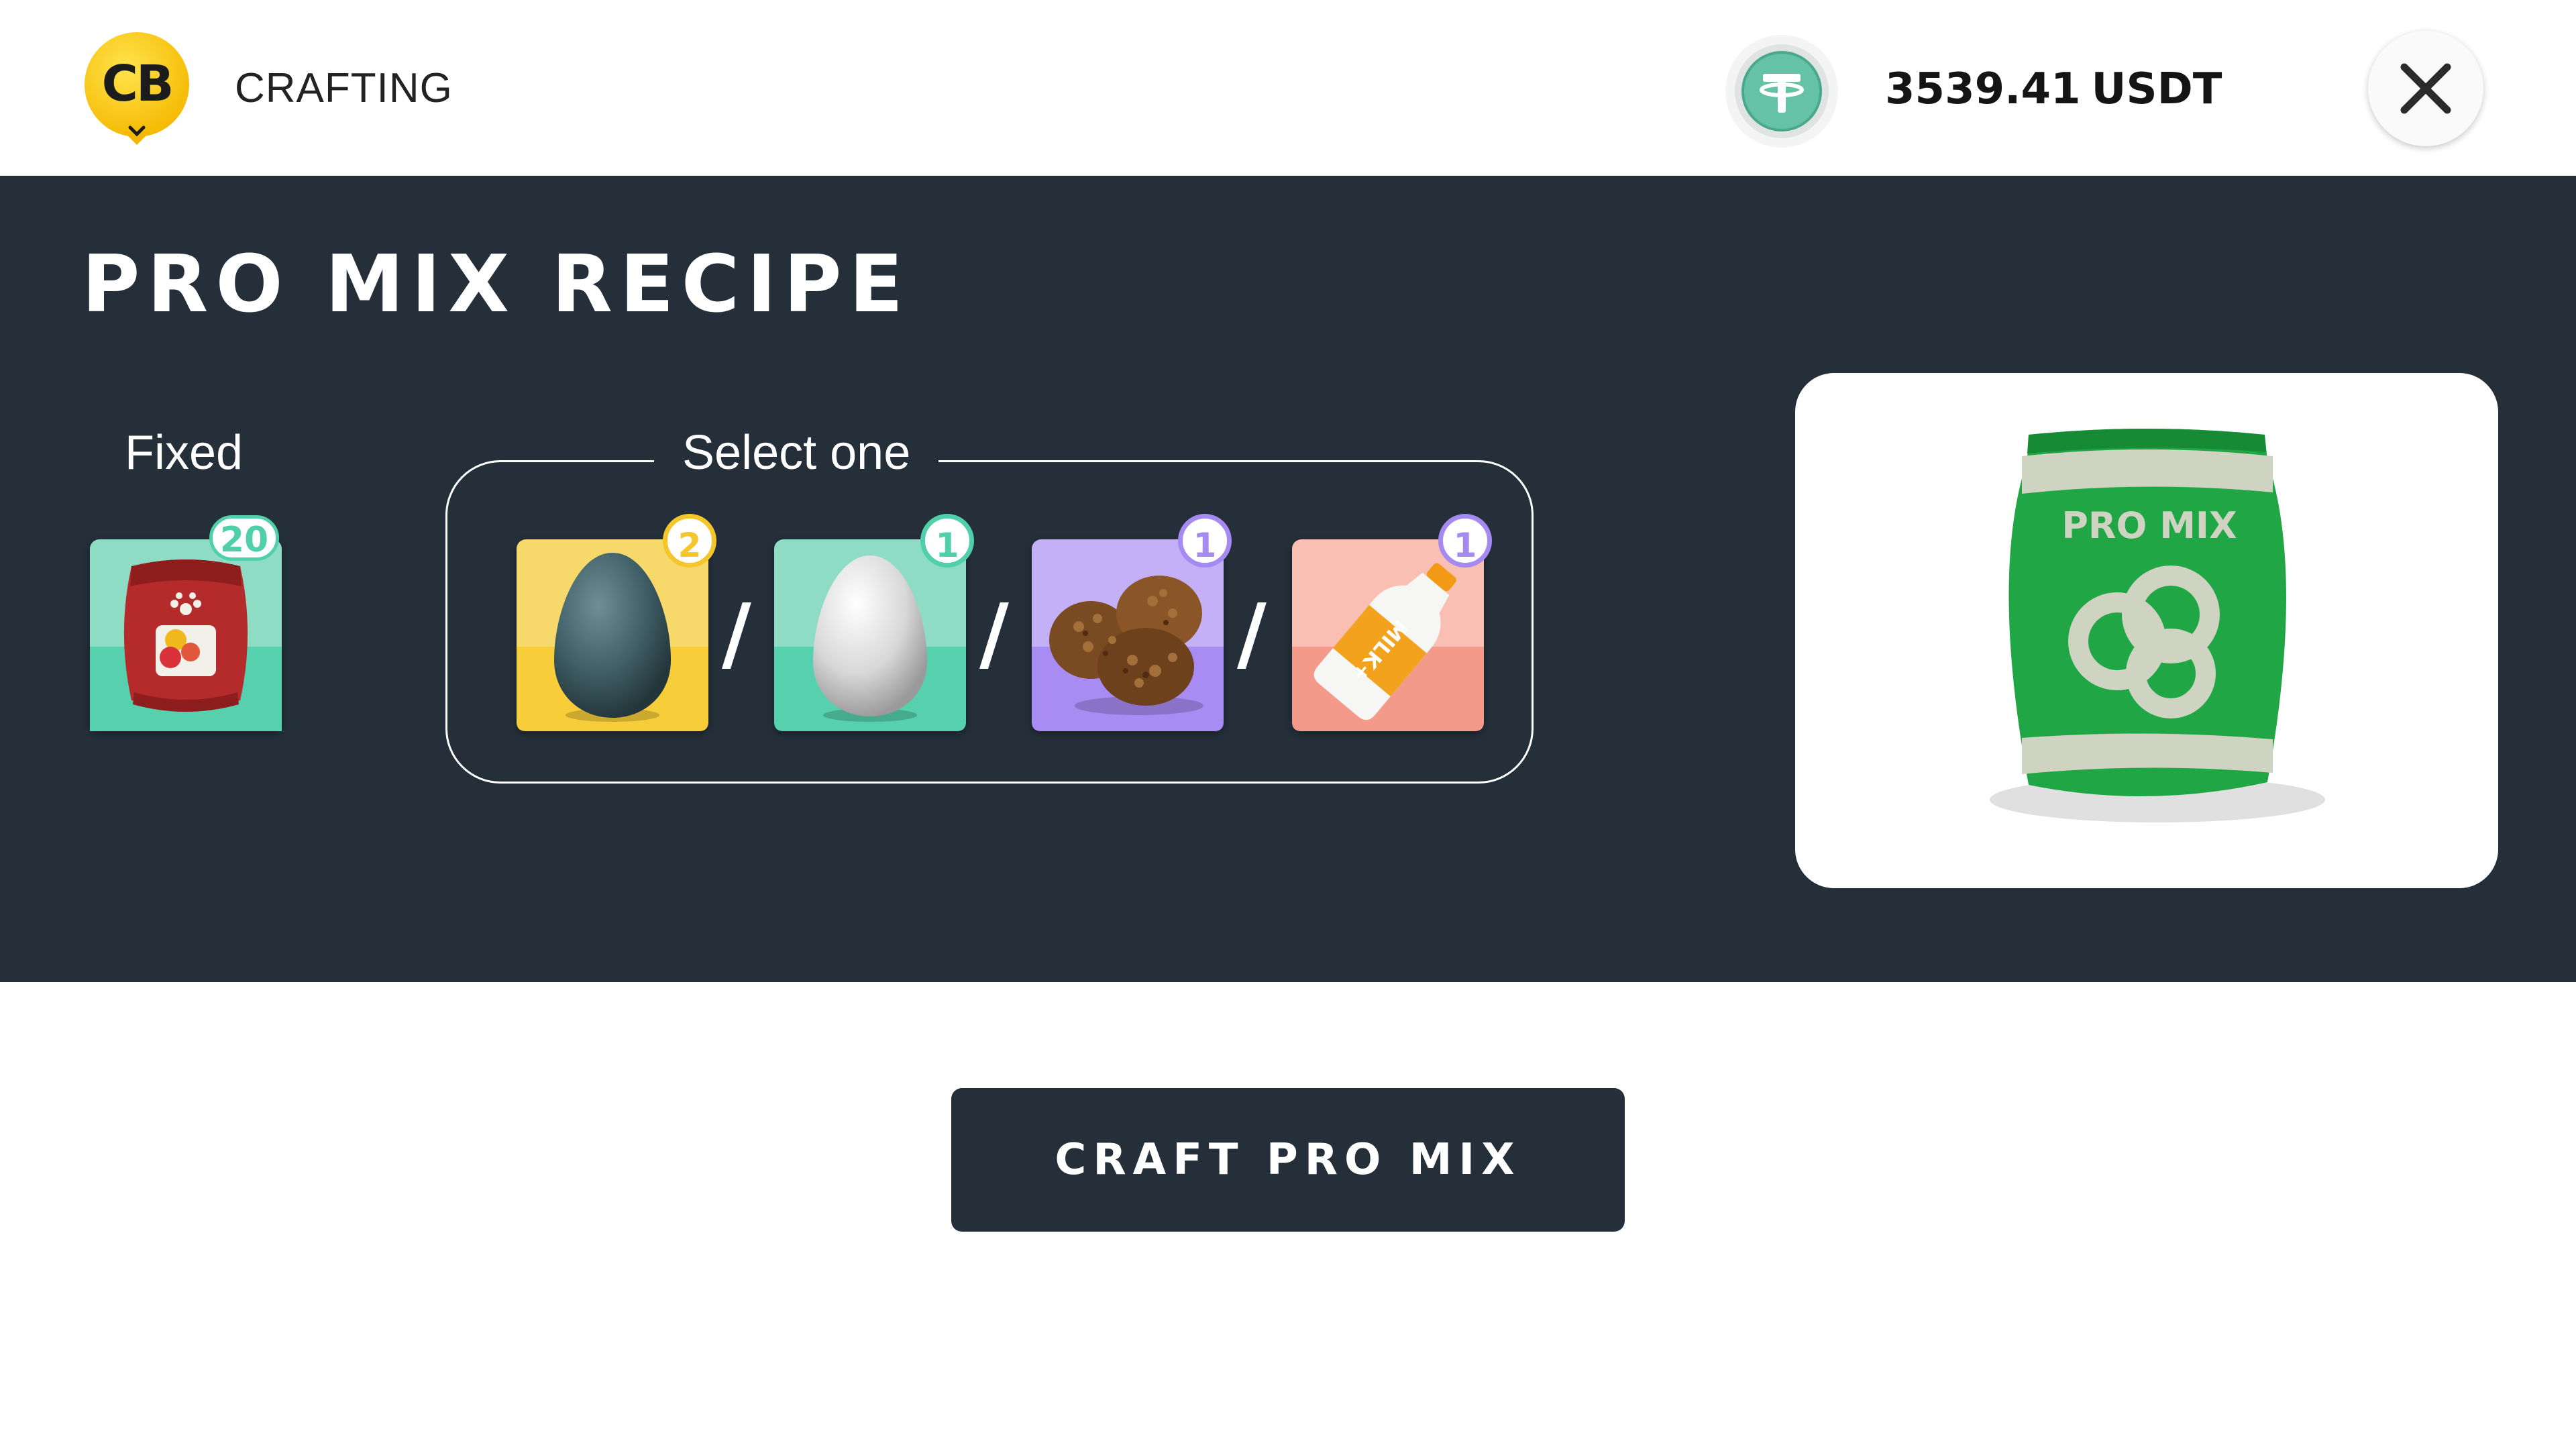 Image resolution: width=2576 pixels, height=1449 pixels. What do you see at coordinates (496, 283) in the screenshot?
I see `recipe-title: PRO MIX RECIPE` at bounding box center [496, 283].